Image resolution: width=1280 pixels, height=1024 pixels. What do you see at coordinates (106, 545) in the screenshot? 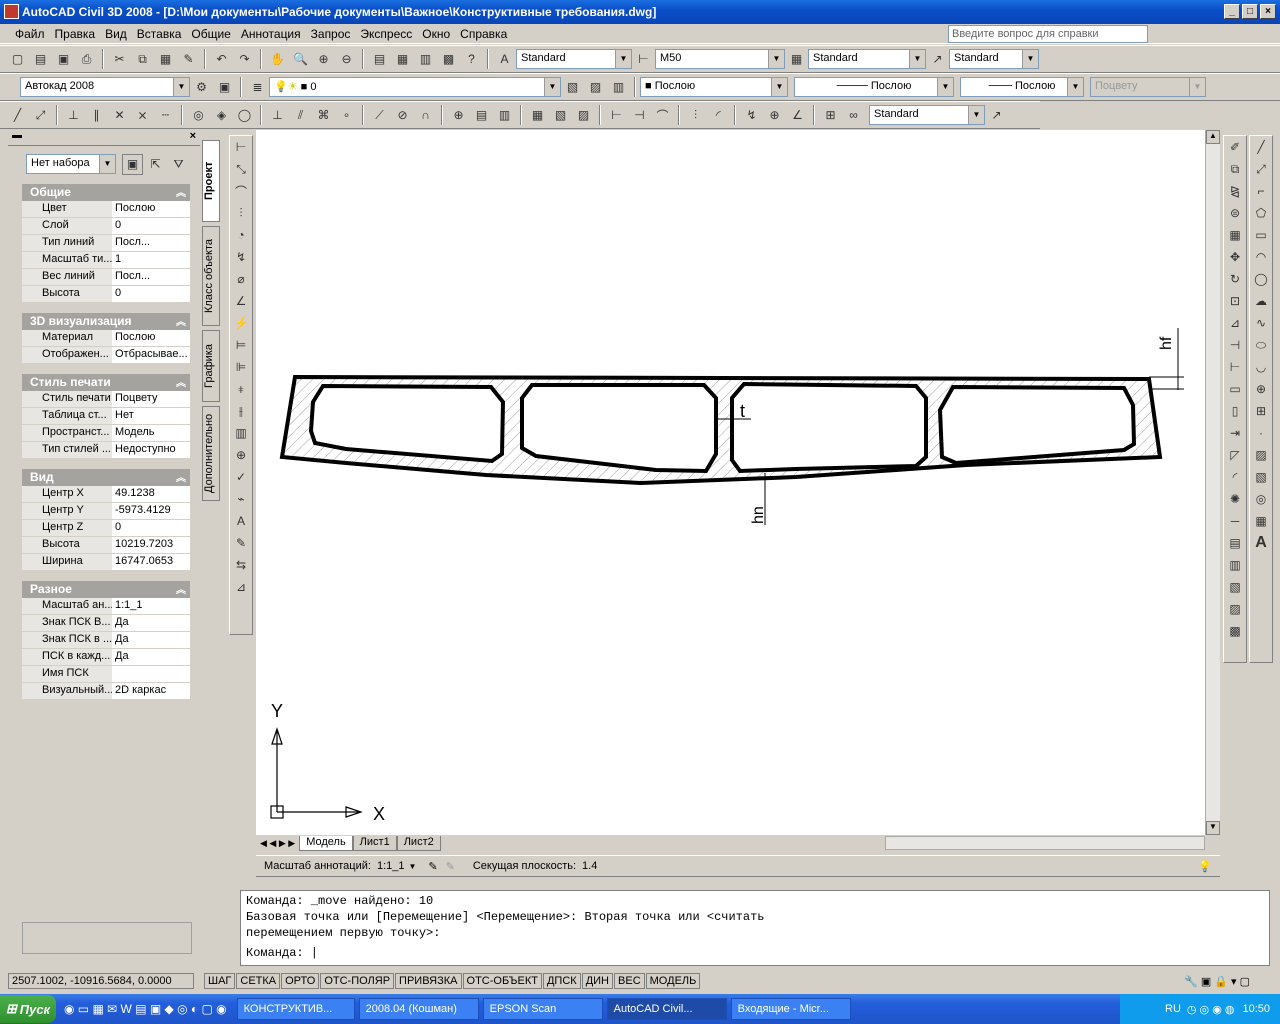
I see `property-row: Высота 10219.7203` at bounding box center [106, 545].